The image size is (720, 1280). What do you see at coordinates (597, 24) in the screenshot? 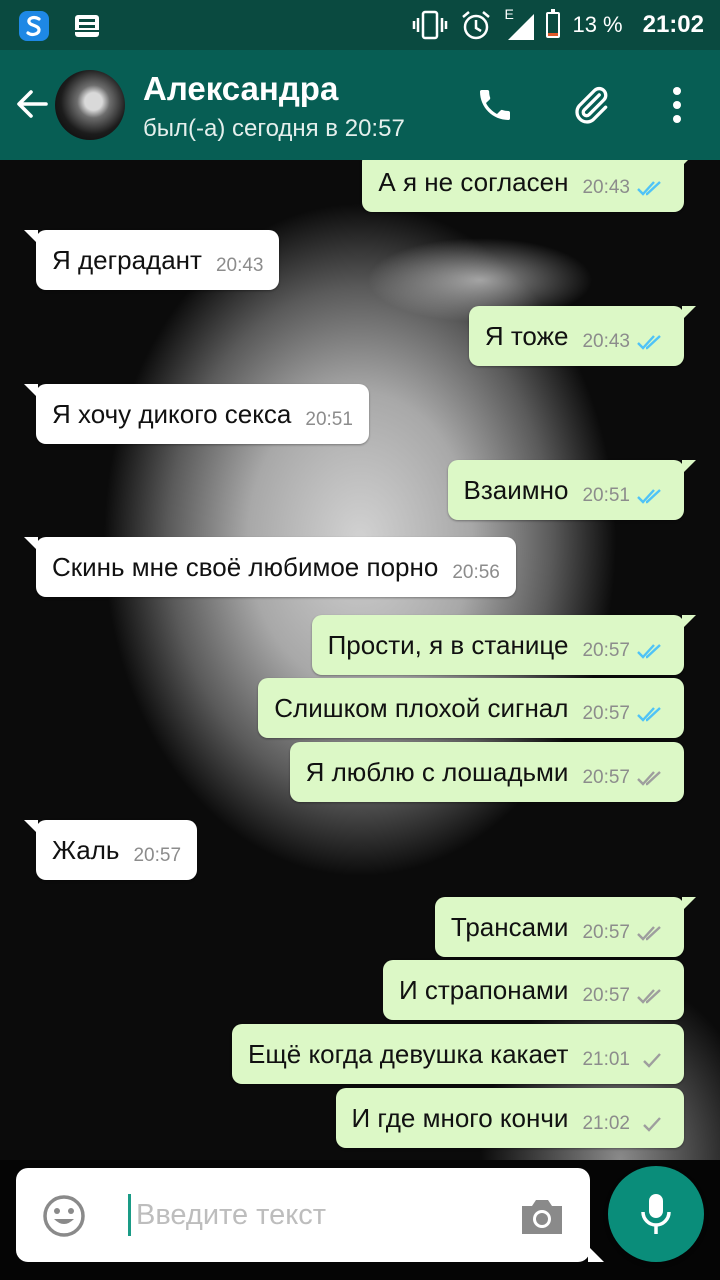
I see `battery-percent: 13 %` at bounding box center [597, 24].